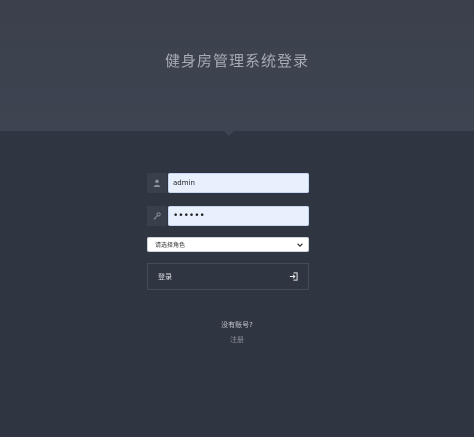 Image resolution: width=474 pixels, height=437 pixels. Describe the element at coordinates (228, 276) in the screenshot. I see `login-button: 登录` at that location.